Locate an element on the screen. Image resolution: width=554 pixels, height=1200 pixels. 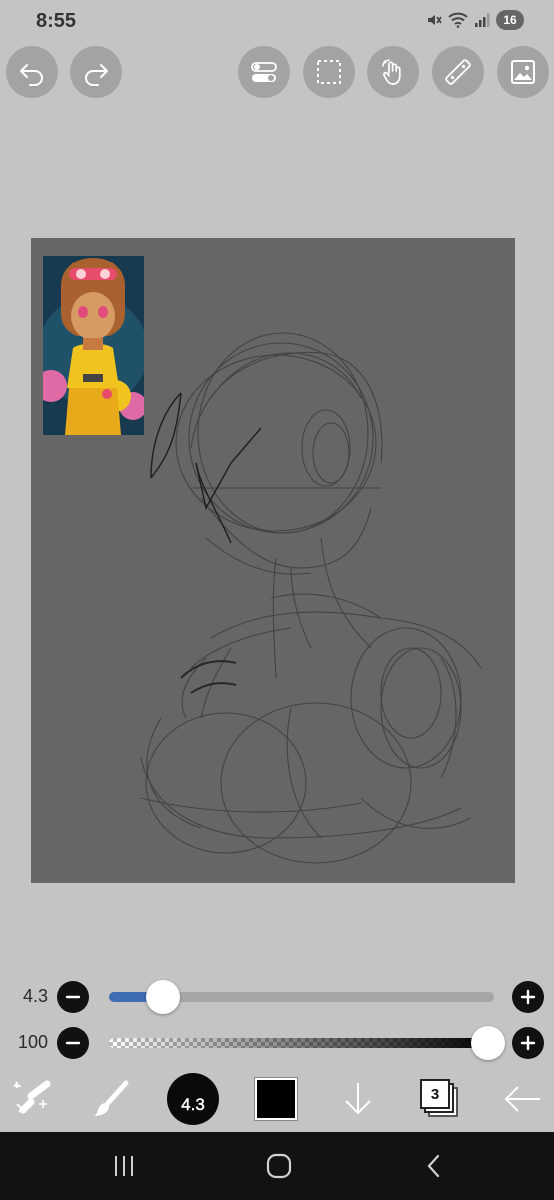
transform-eraser-icon is located at coordinates (32, 1097).